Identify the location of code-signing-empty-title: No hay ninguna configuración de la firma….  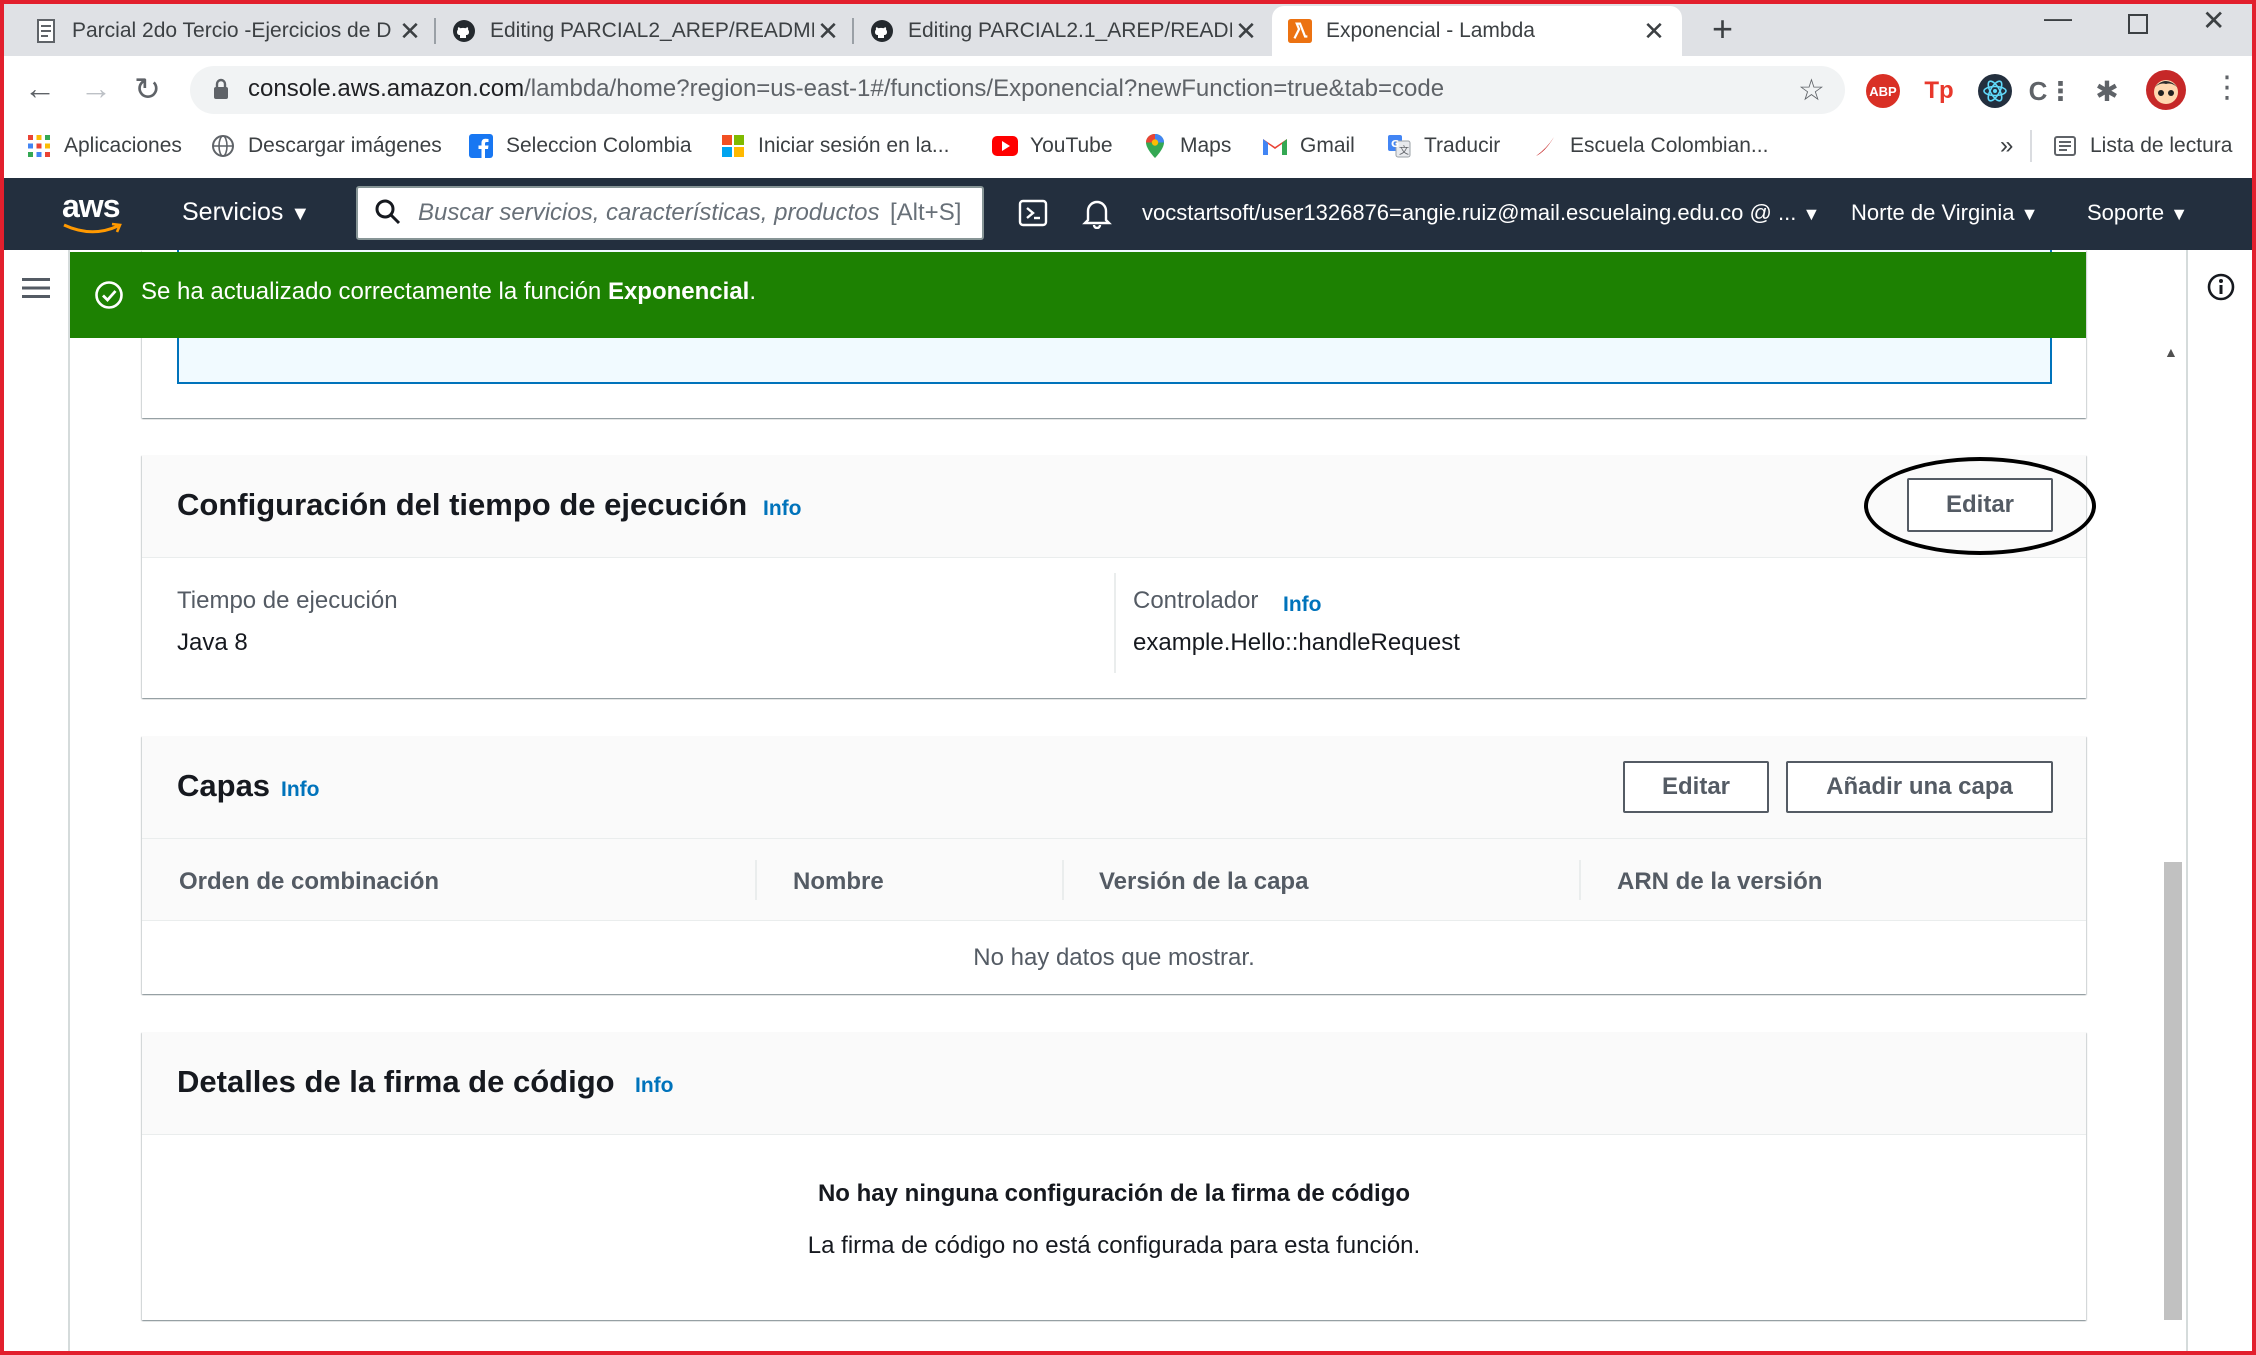
(1114, 1193).